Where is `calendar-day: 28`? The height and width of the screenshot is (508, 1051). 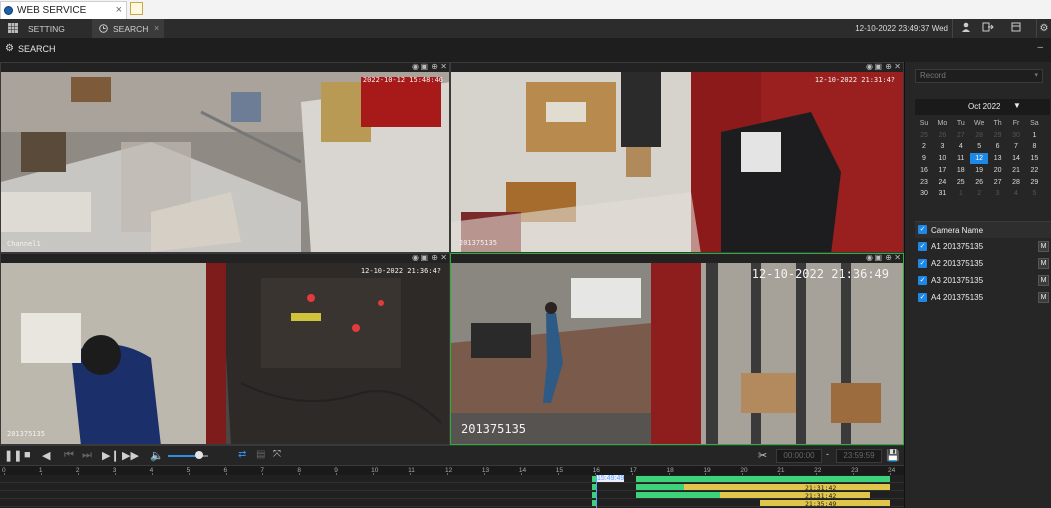
calendar-day: 28 is located at coordinates (1016, 182).